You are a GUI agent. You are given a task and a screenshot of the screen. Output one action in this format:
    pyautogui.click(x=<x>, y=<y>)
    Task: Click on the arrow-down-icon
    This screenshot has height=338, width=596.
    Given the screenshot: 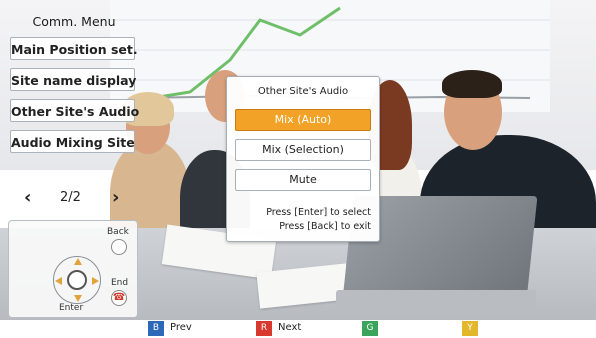 What is the action you would take?
    pyautogui.click(x=78, y=298)
    